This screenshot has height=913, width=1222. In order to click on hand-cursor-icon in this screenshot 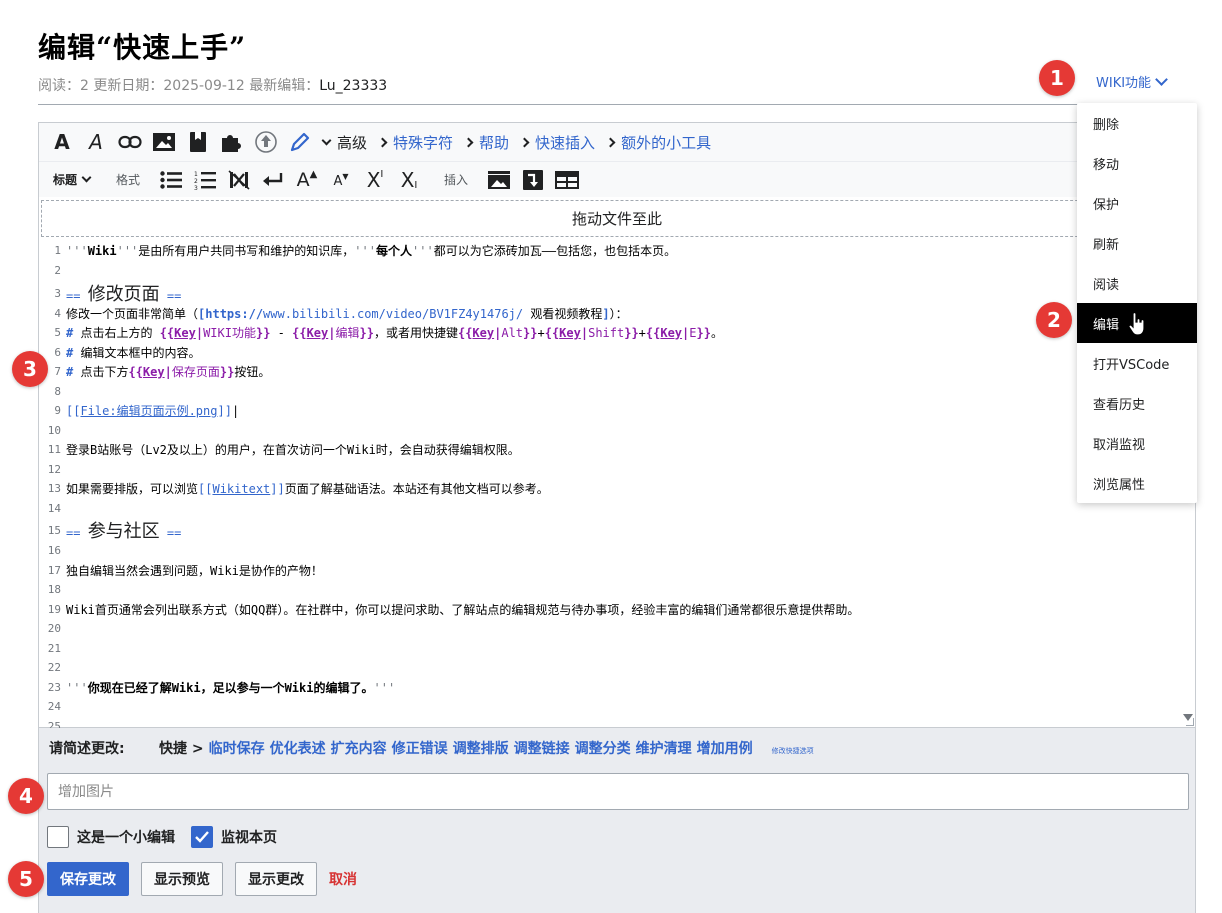, I will do `click(1137, 325)`.